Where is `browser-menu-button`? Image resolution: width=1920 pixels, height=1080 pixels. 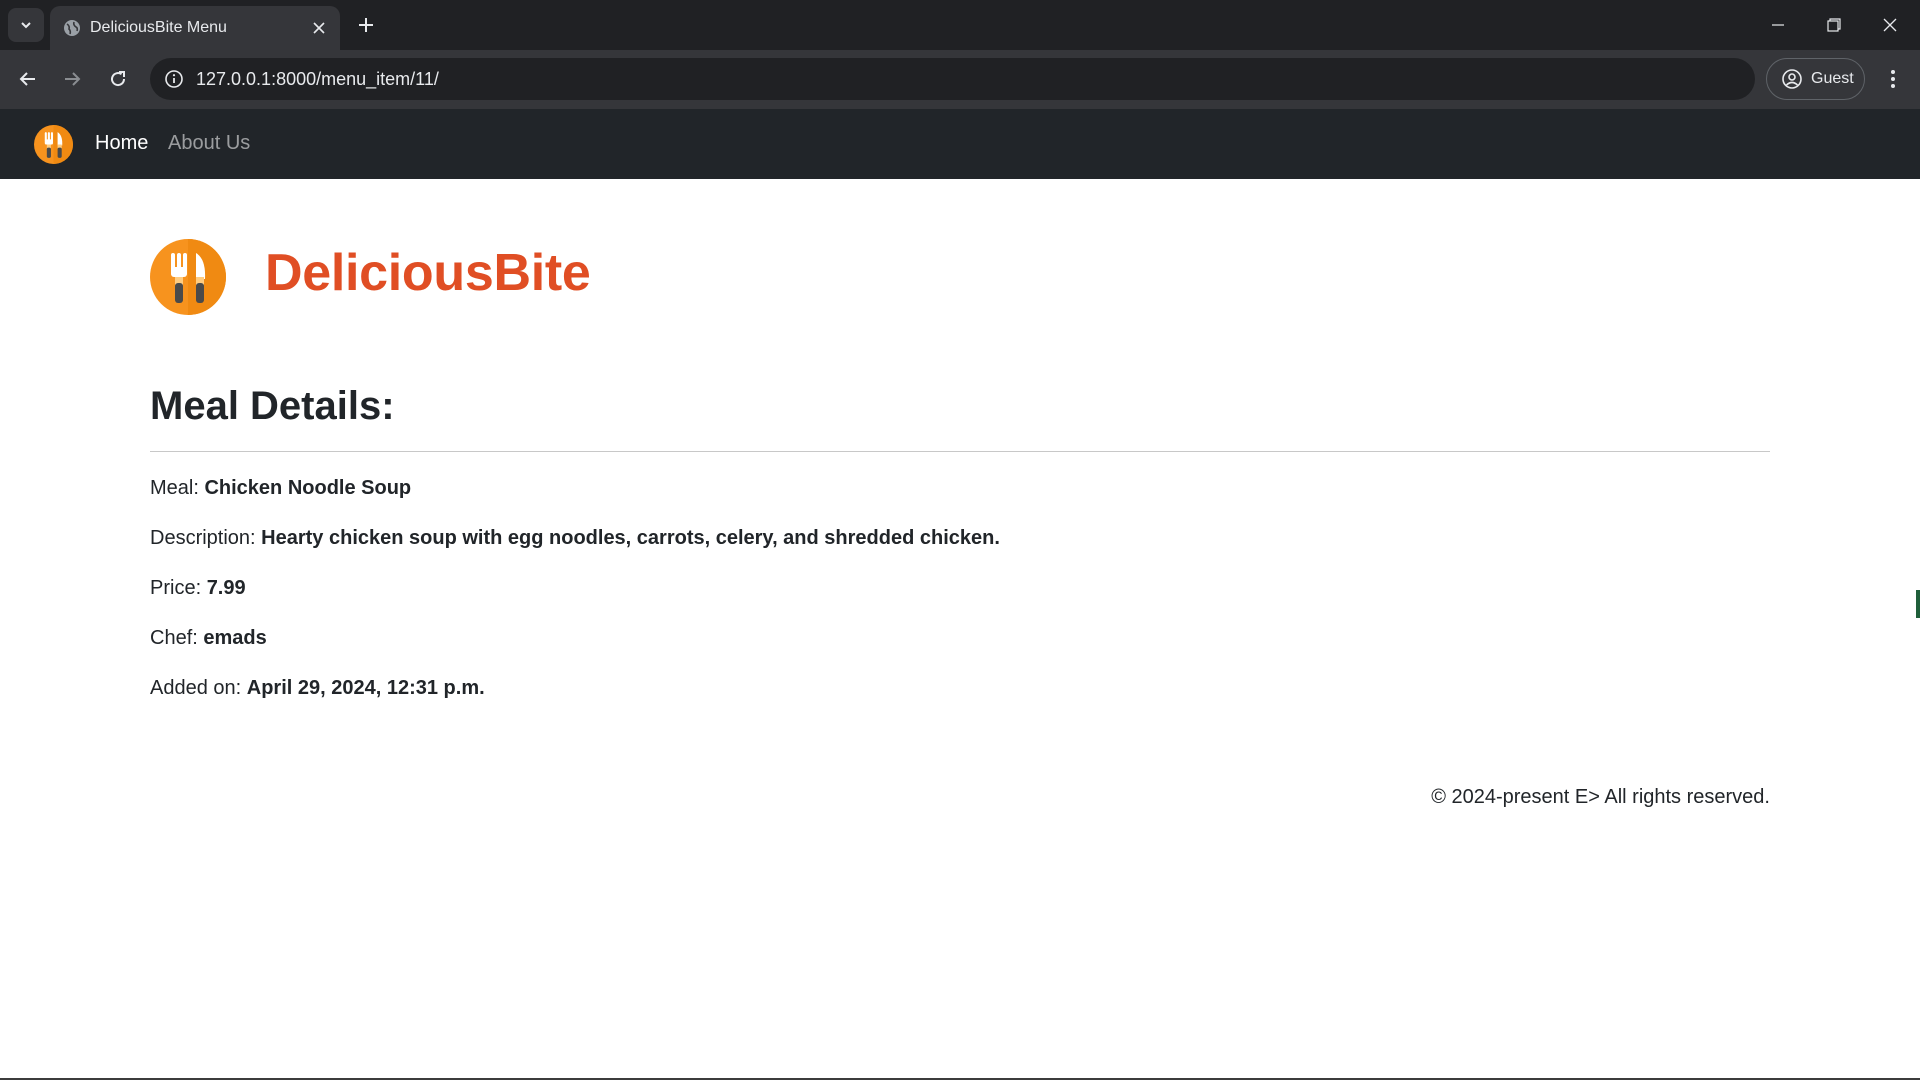 browser-menu-button is located at coordinates (1893, 79).